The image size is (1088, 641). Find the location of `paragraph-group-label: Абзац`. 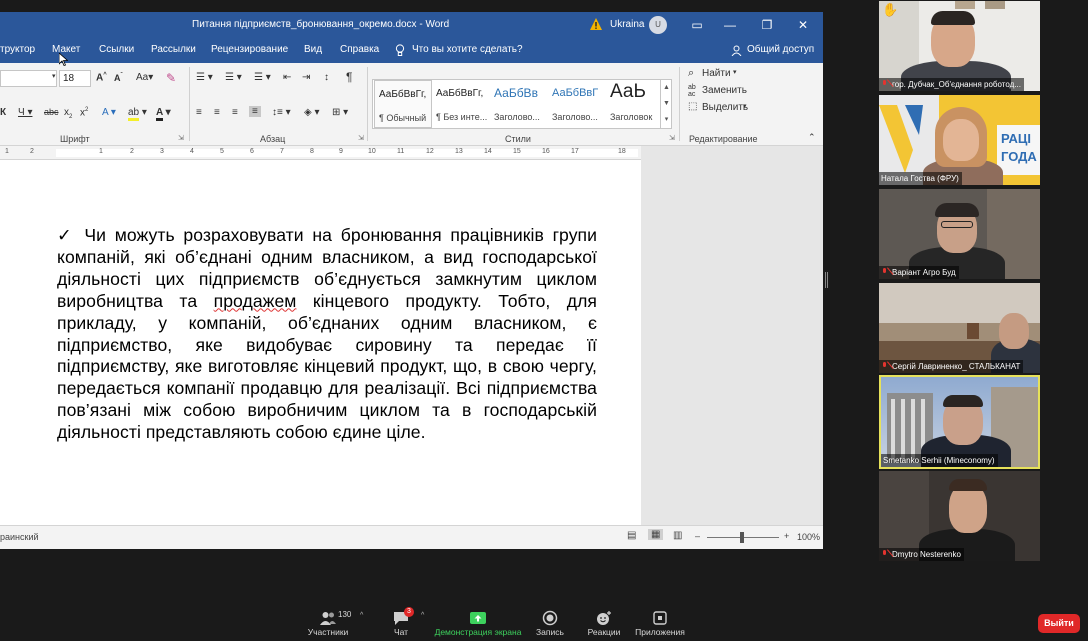

paragraph-group-label: Абзац is located at coordinates (273, 139).